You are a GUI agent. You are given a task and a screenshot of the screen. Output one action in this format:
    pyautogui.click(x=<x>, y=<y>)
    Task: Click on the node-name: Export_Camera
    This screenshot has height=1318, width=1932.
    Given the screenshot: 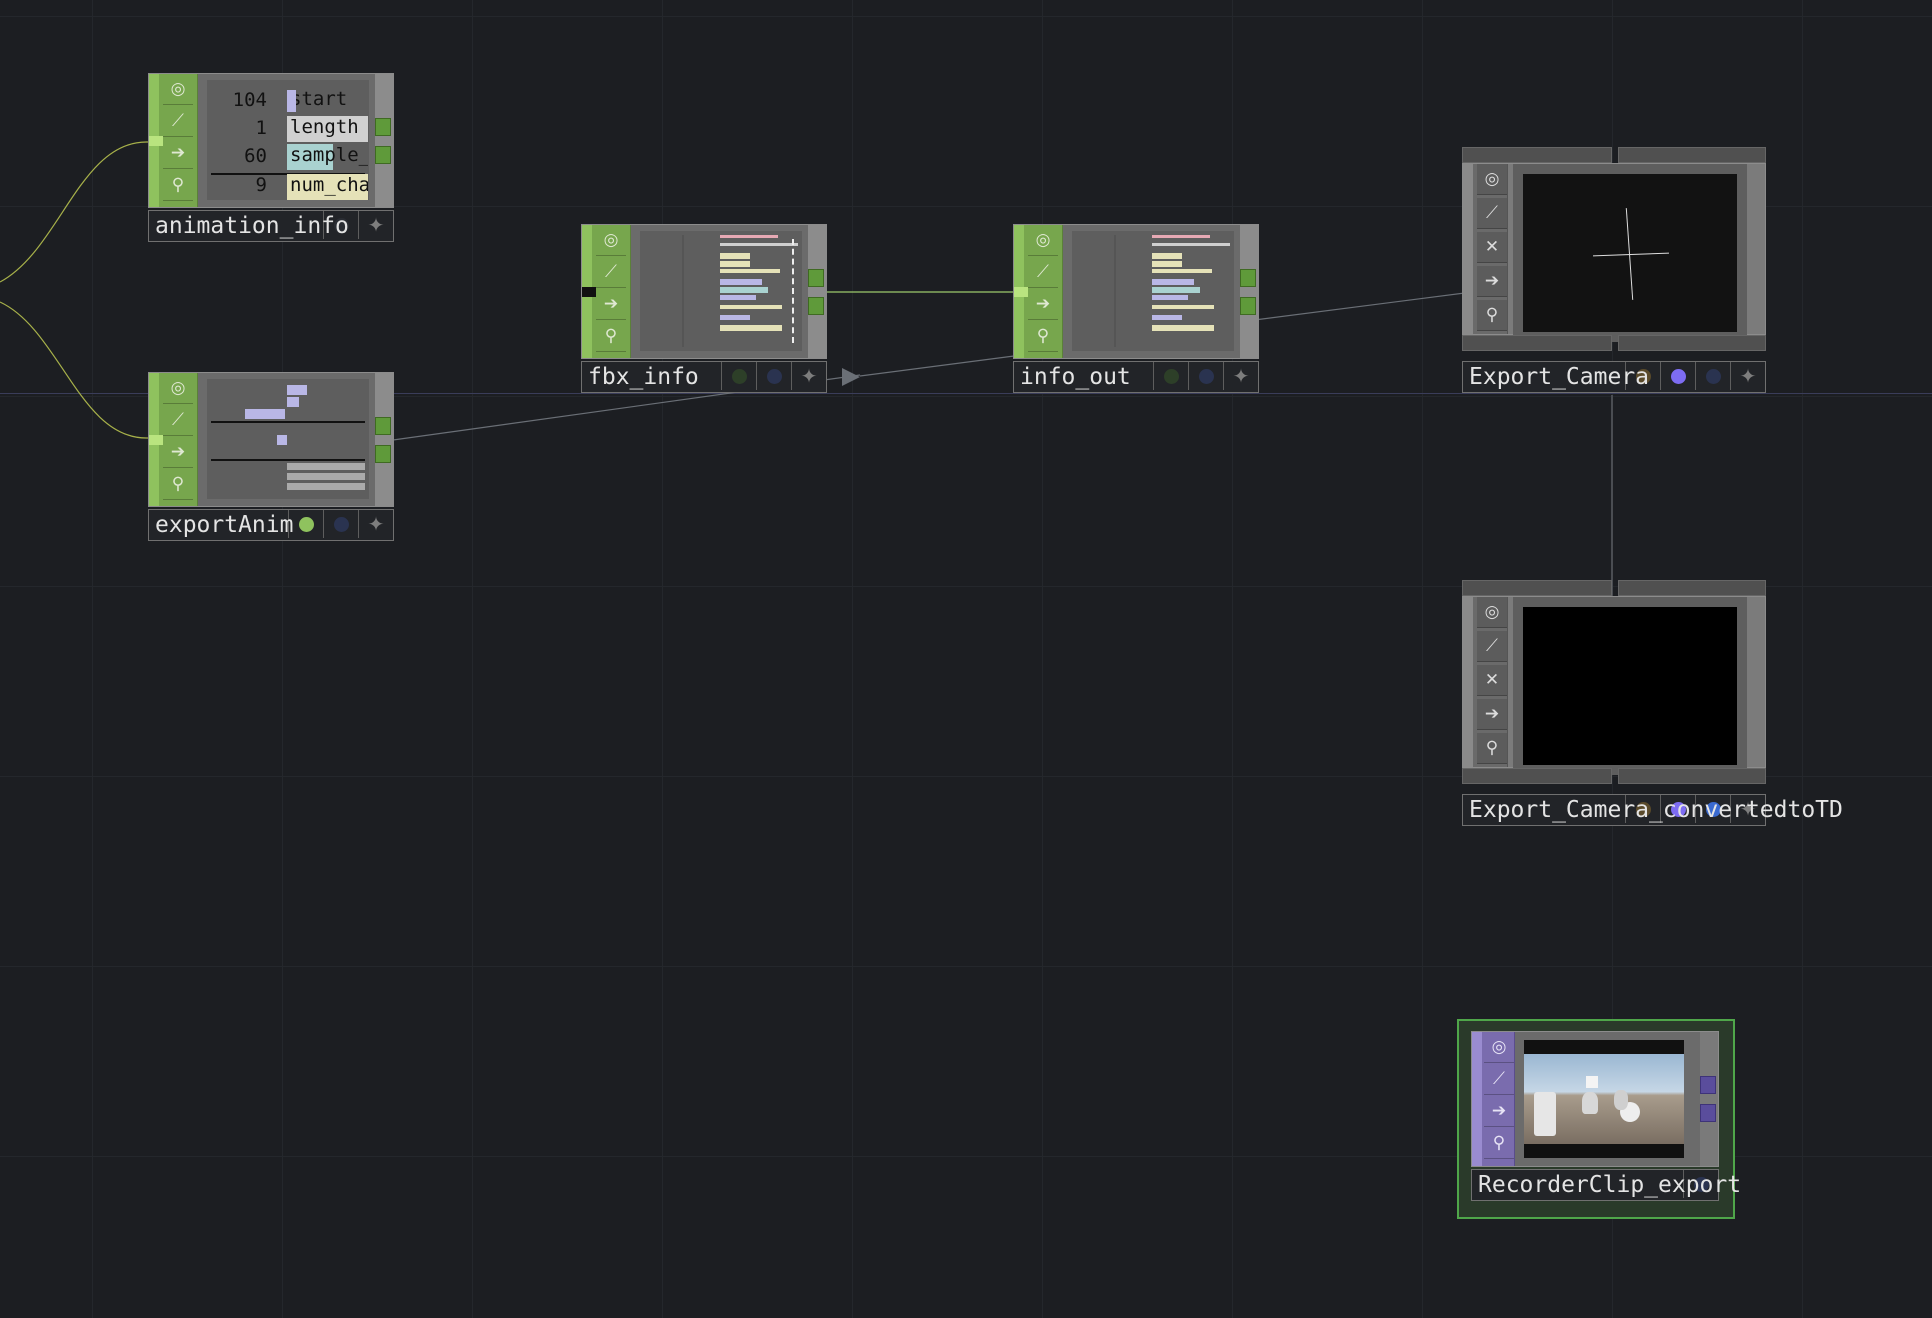 What is the action you would take?
    pyautogui.click(x=1559, y=377)
    